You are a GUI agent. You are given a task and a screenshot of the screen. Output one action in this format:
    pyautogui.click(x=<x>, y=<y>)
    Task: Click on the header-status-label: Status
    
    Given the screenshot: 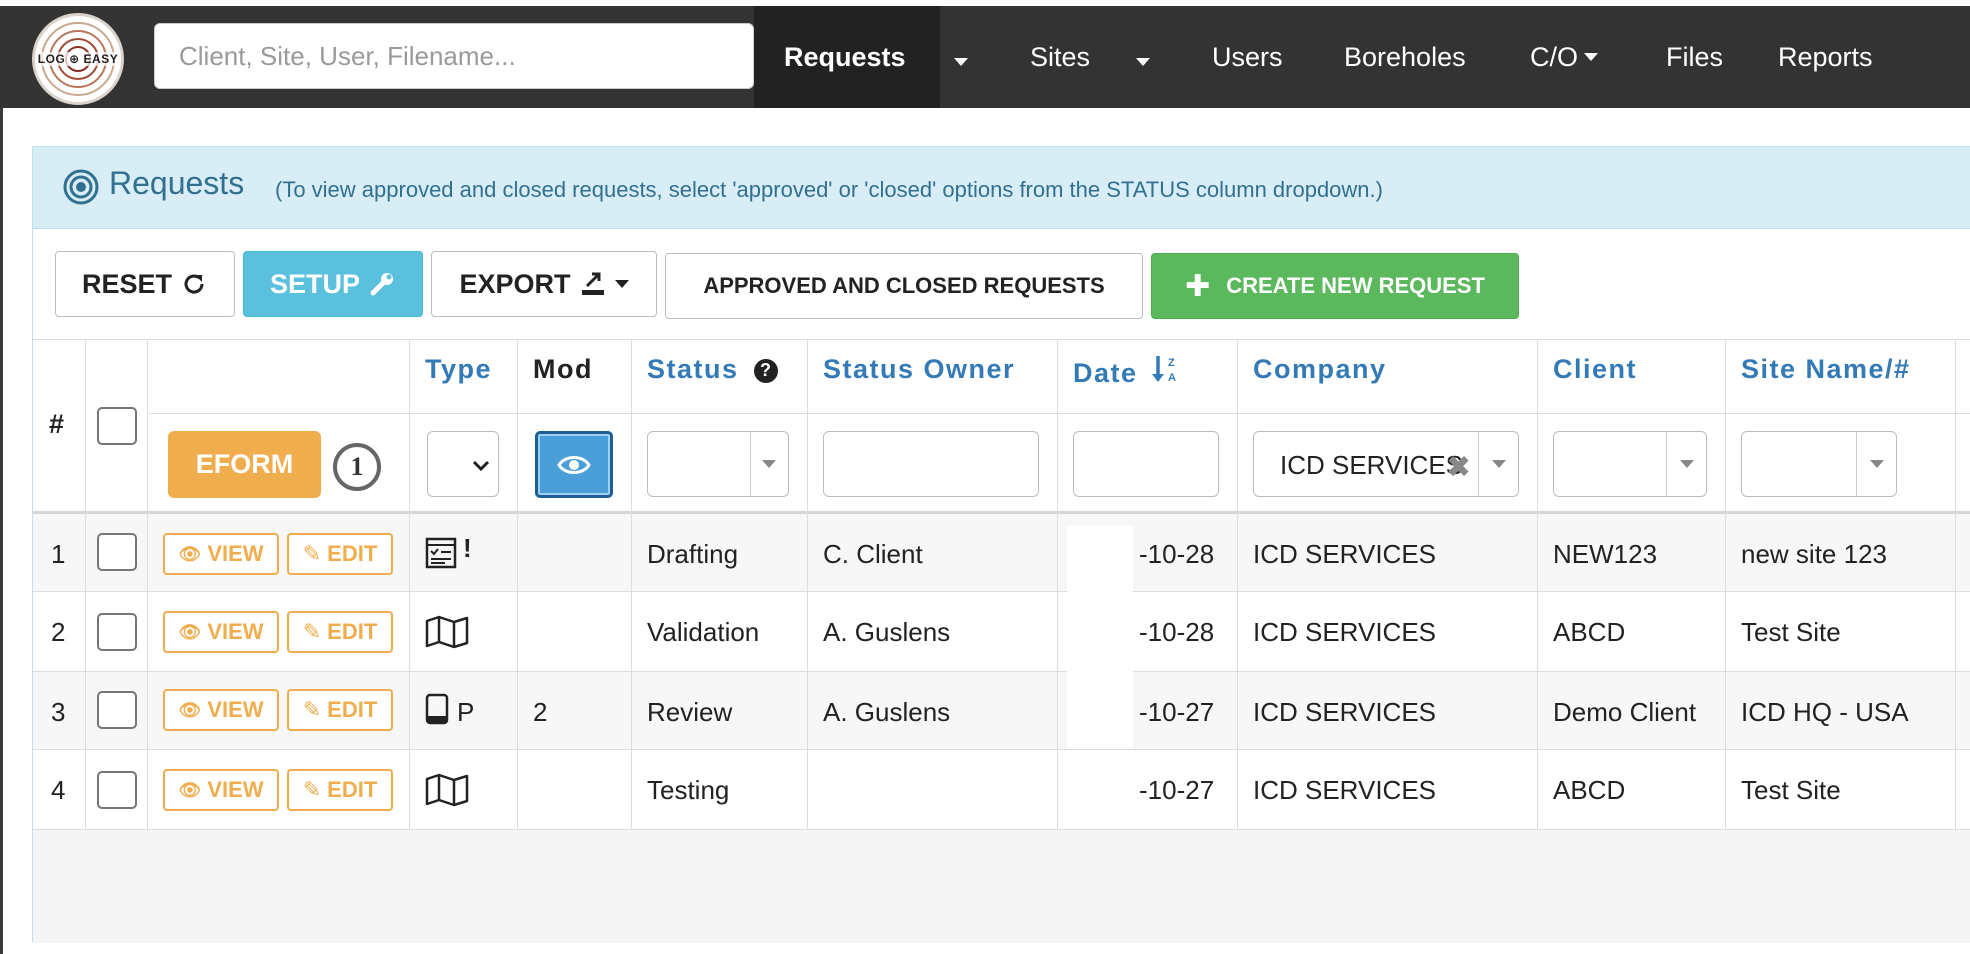 What is the action you would take?
    pyautogui.click(x=693, y=369)
    